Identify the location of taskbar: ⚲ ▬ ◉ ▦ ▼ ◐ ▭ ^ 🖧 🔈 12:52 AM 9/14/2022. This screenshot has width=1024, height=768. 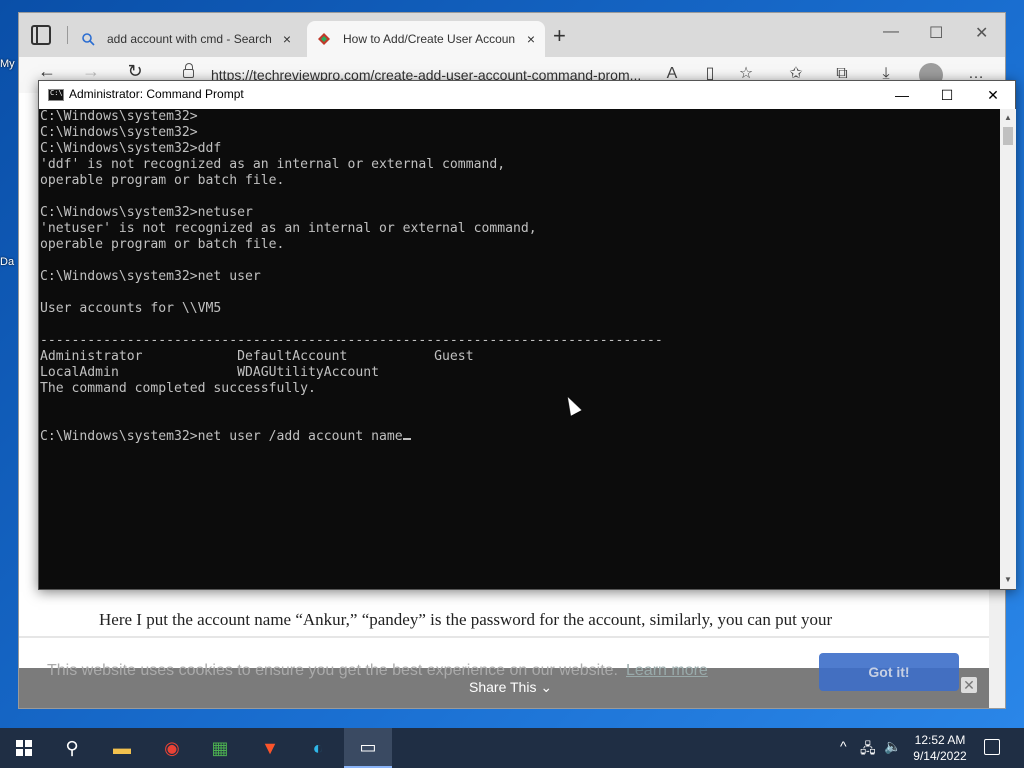
(512, 748).